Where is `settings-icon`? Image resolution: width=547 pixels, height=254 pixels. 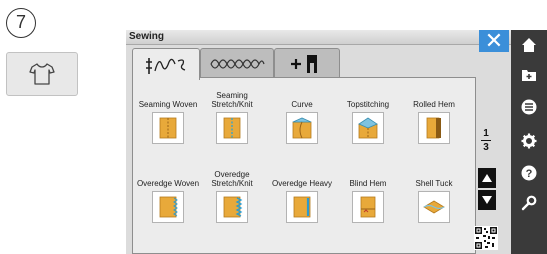 settings-icon is located at coordinates (529, 141).